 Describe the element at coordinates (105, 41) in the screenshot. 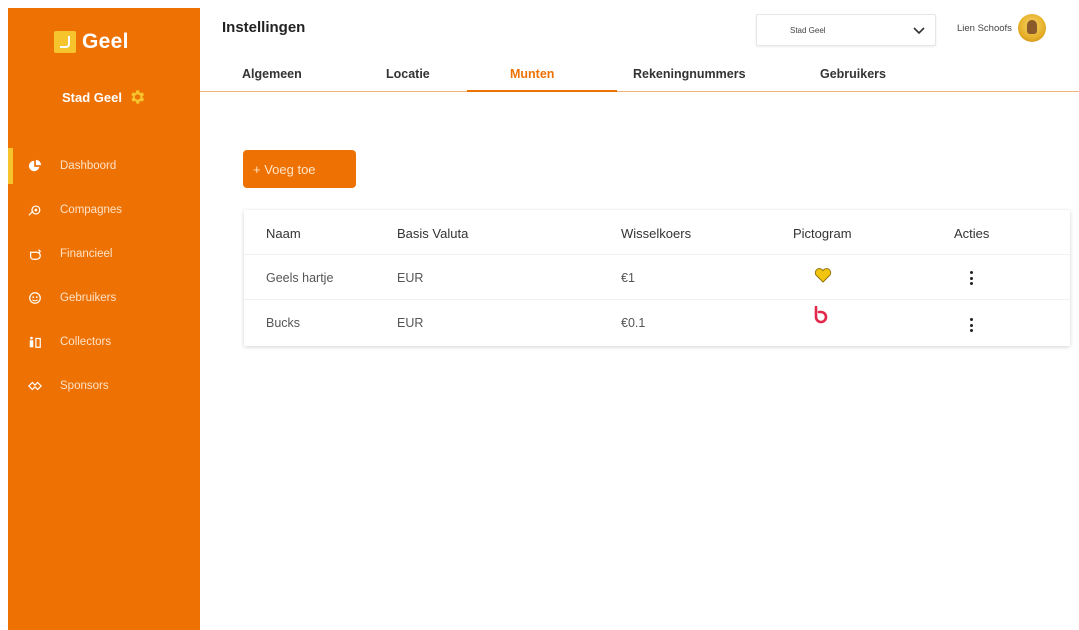

I see `logo-text: Geel` at that location.